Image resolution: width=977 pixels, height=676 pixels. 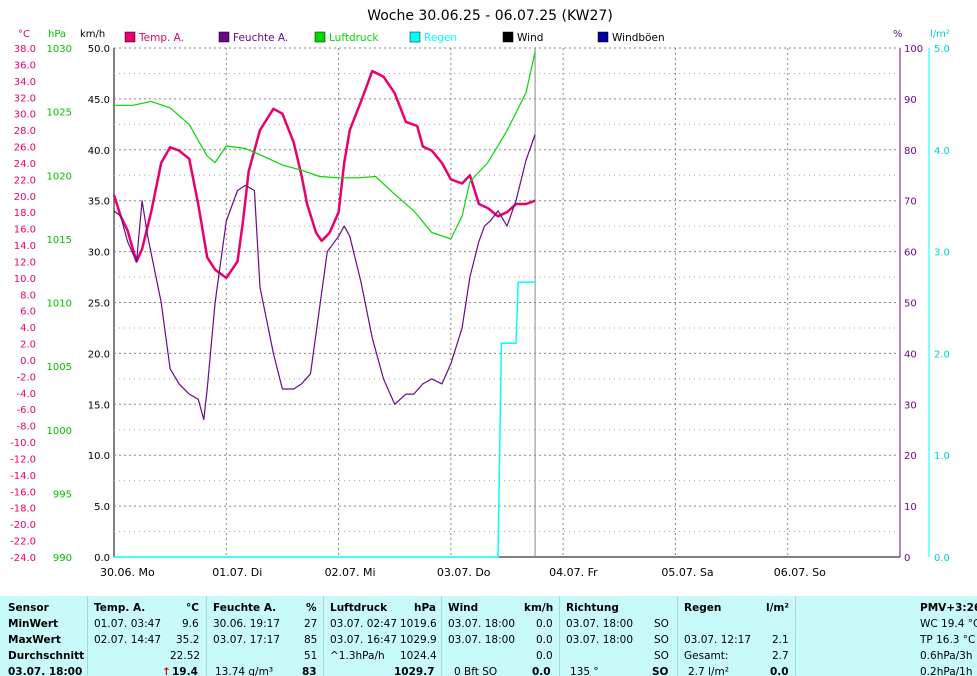 What do you see at coordinates (910, 151) in the screenshot?
I see `humidity-tick-label: 80` at bounding box center [910, 151].